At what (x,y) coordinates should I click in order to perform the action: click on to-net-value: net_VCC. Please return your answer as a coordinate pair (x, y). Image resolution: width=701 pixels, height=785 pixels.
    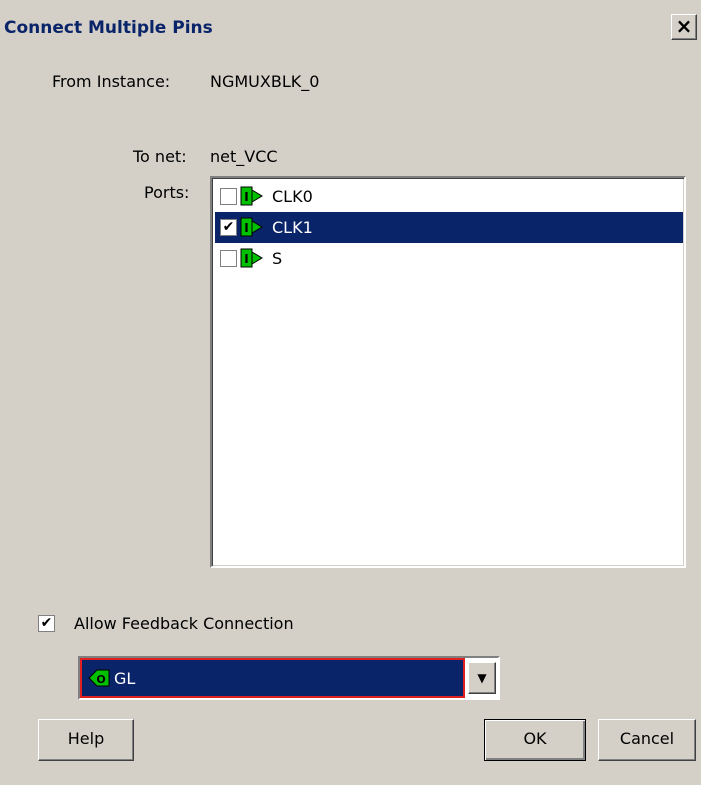
    Looking at the image, I should click on (244, 156).